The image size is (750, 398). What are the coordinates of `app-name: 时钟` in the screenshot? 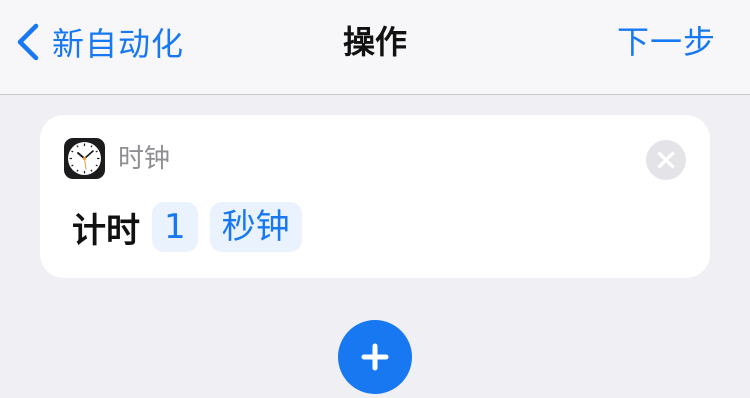 It's located at (144, 159).